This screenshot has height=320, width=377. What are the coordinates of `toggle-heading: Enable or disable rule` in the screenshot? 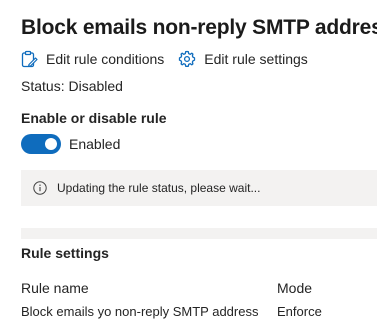 It's located at (94, 118).